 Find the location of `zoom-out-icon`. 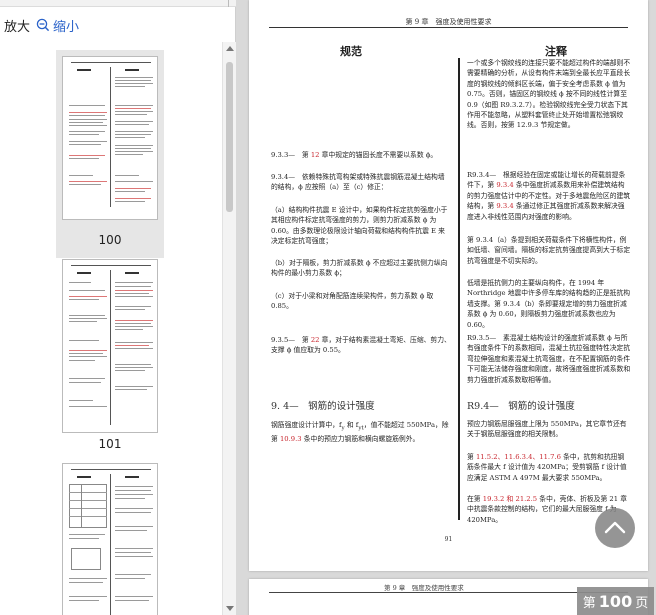

zoom-out-icon is located at coordinates (43, 25).